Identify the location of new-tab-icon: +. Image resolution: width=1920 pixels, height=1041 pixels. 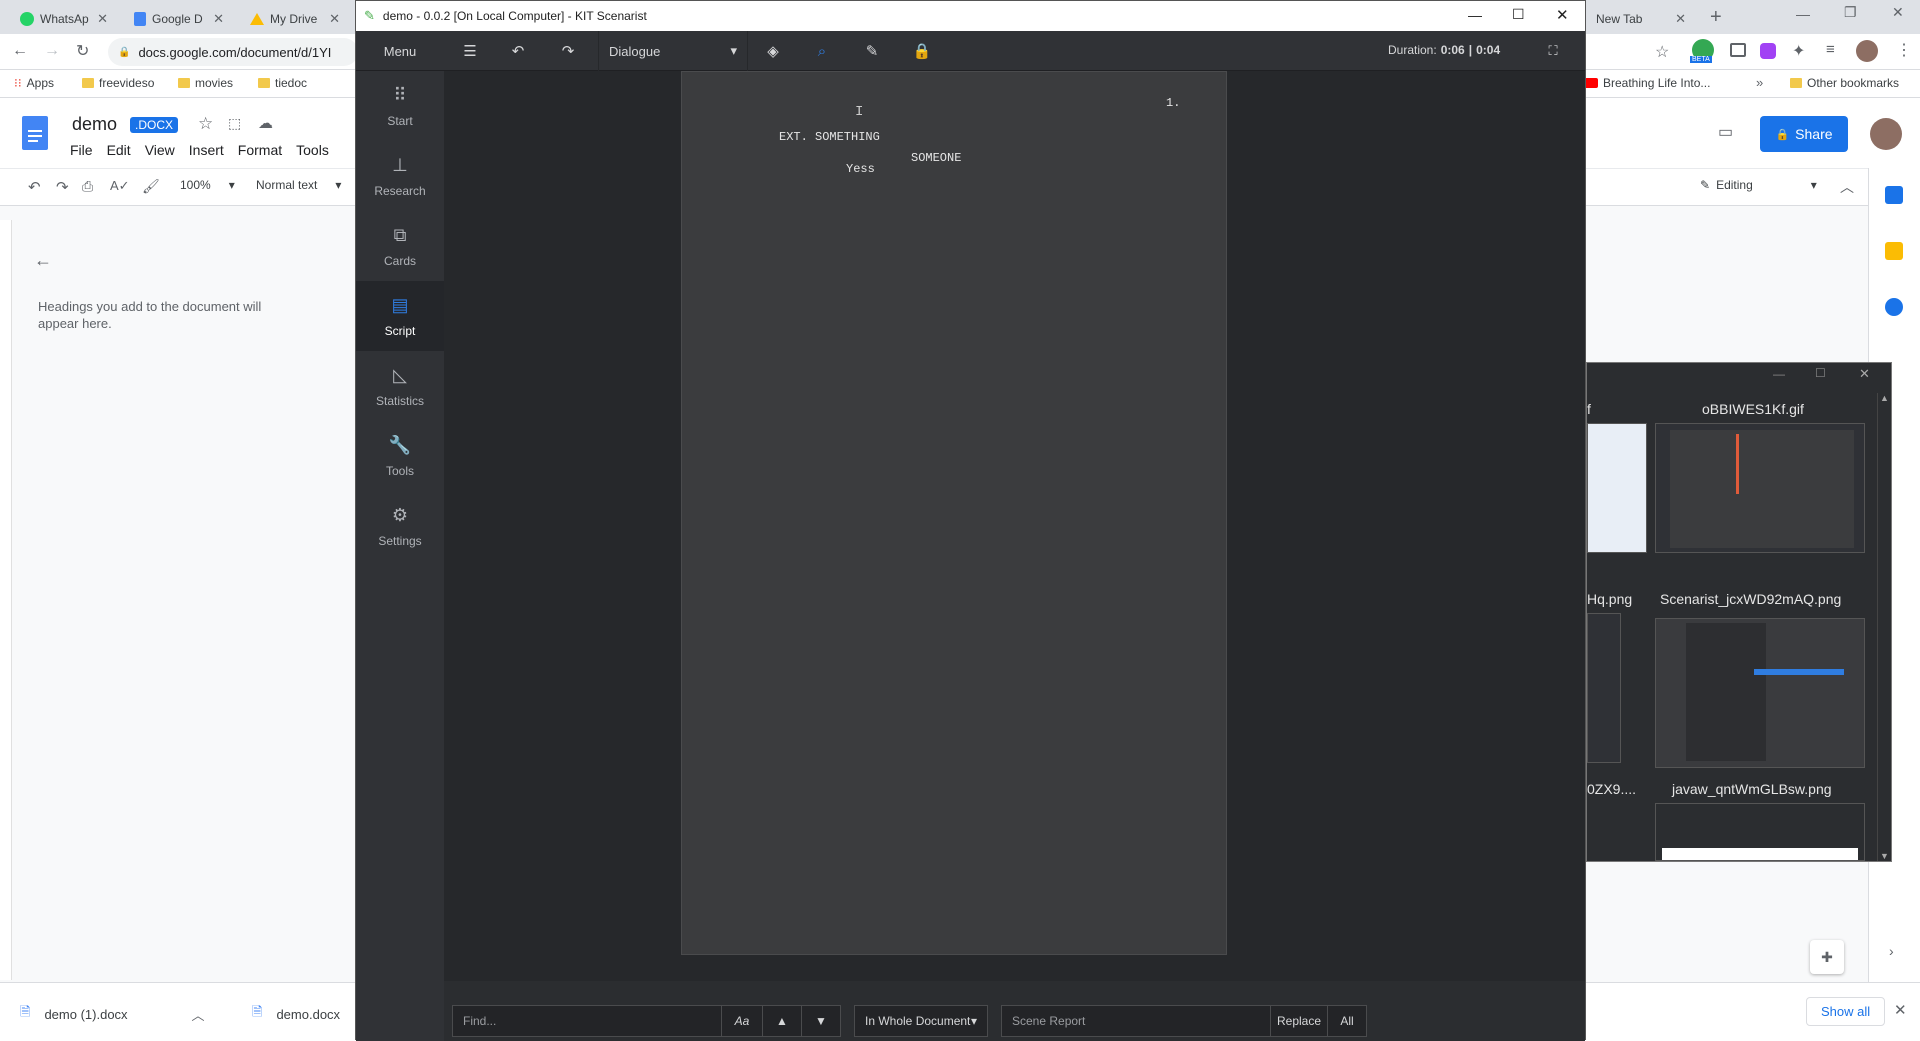
(1716, 17).